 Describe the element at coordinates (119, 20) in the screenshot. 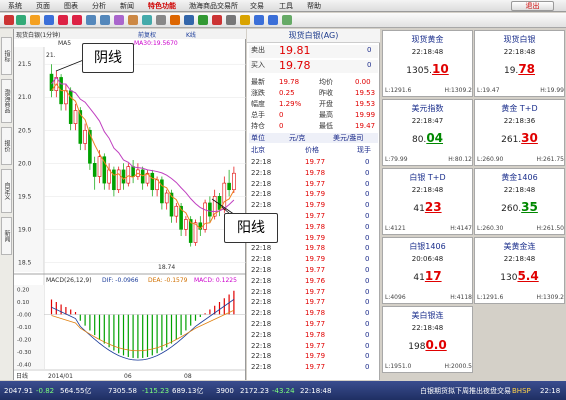

I see `draw-icon` at that location.